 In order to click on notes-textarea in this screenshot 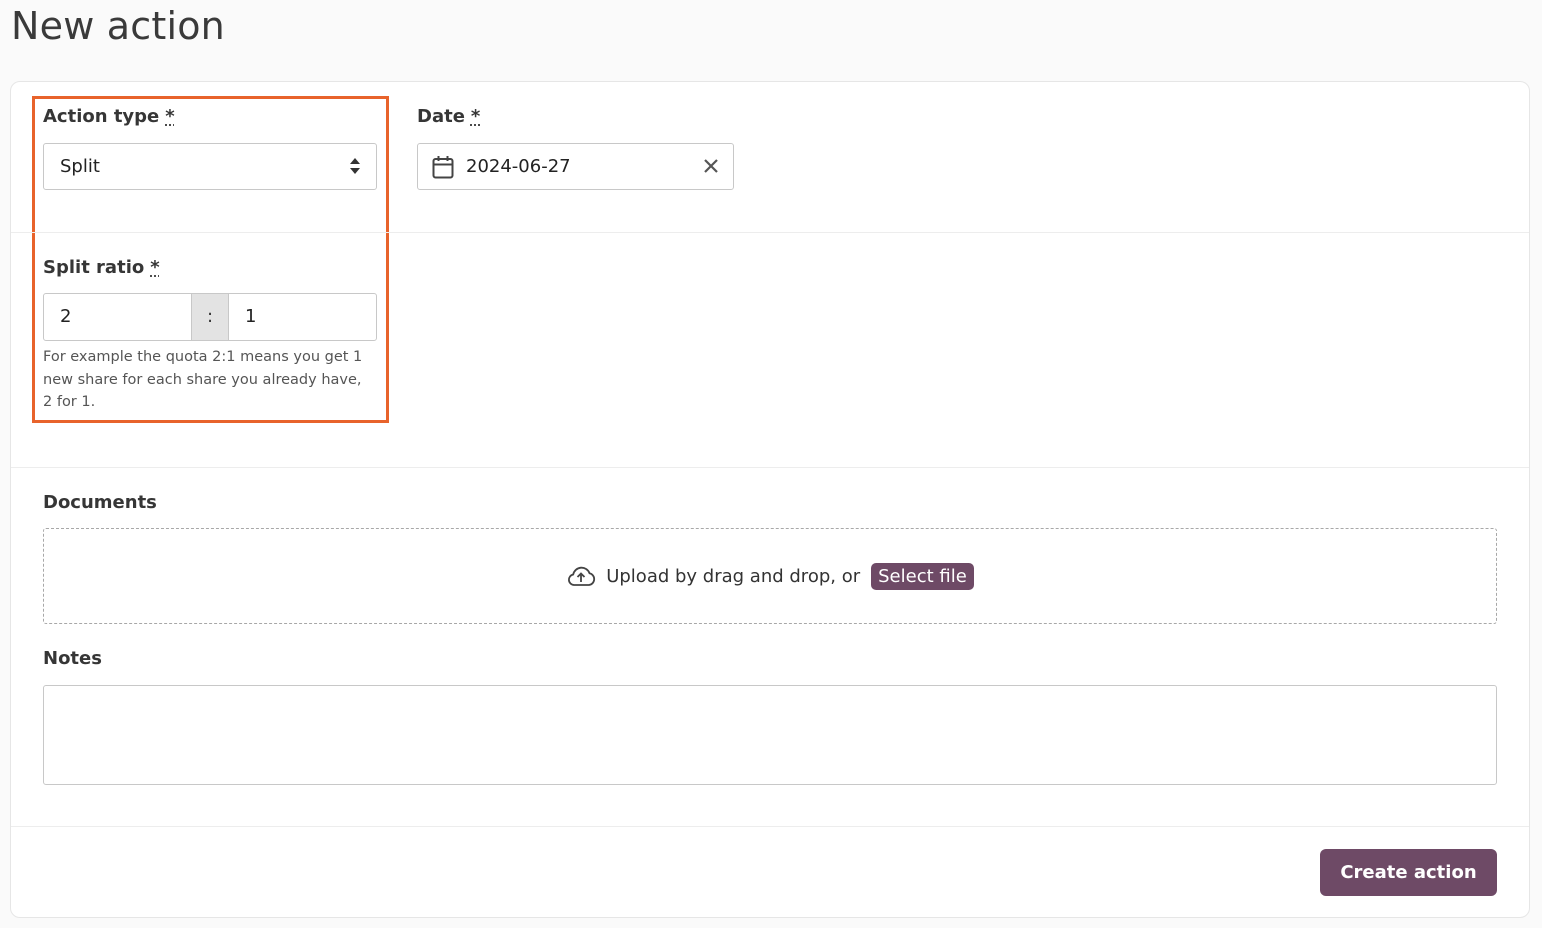, I will do `click(770, 735)`.